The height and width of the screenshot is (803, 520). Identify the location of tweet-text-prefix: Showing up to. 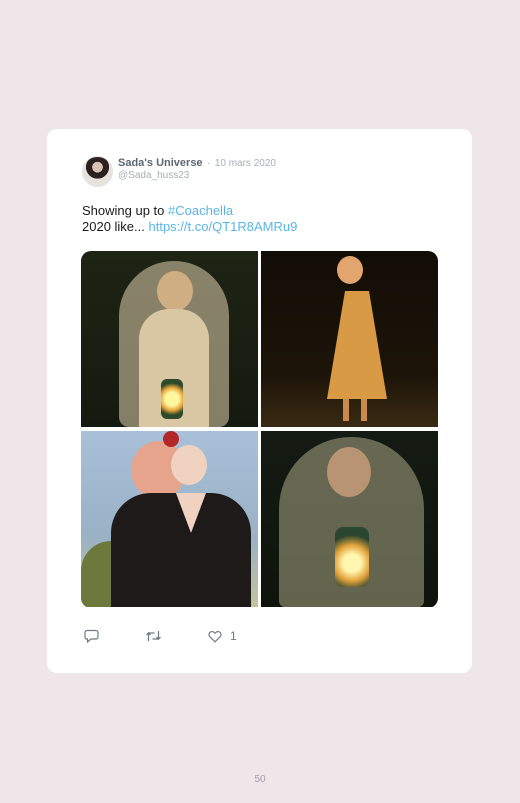
(125, 210).